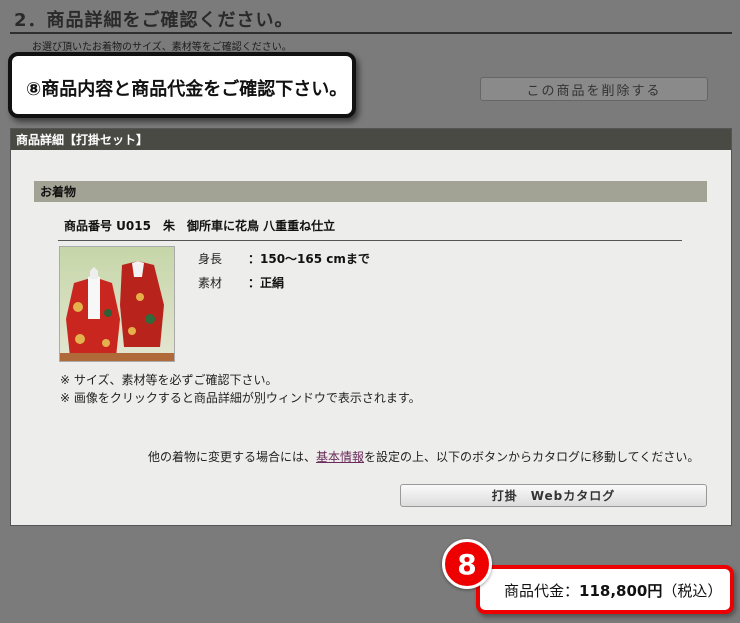  Describe the element at coordinates (210, 259) in the screenshot. I see `spec-label-height: 身長` at that location.